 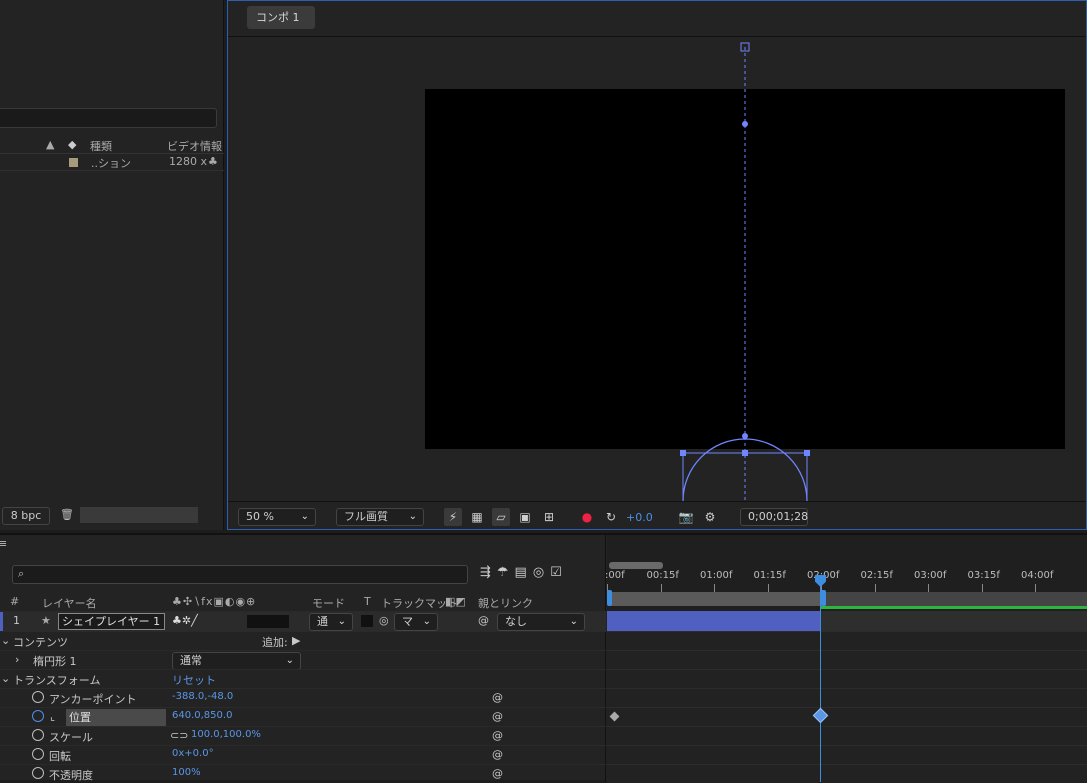 What do you see at coordinates (367, 621) in the screenshot?
I see `preserve-transparency-checkbox` at bounding box center [367, 621].